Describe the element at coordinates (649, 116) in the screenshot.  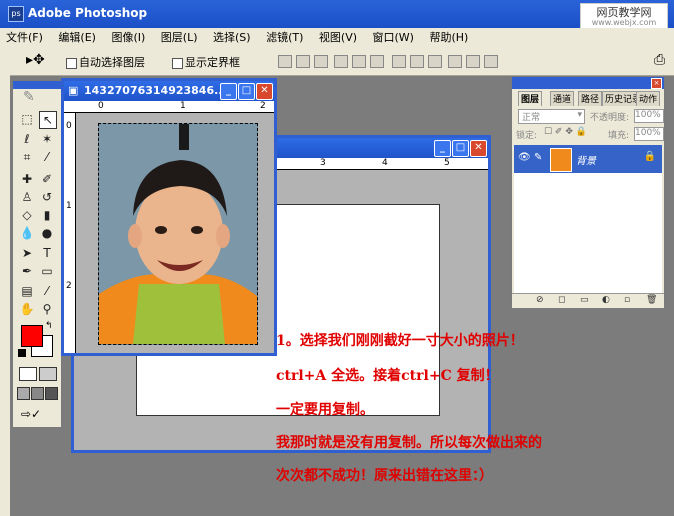
I see `opacity-input: 100%` at that location.